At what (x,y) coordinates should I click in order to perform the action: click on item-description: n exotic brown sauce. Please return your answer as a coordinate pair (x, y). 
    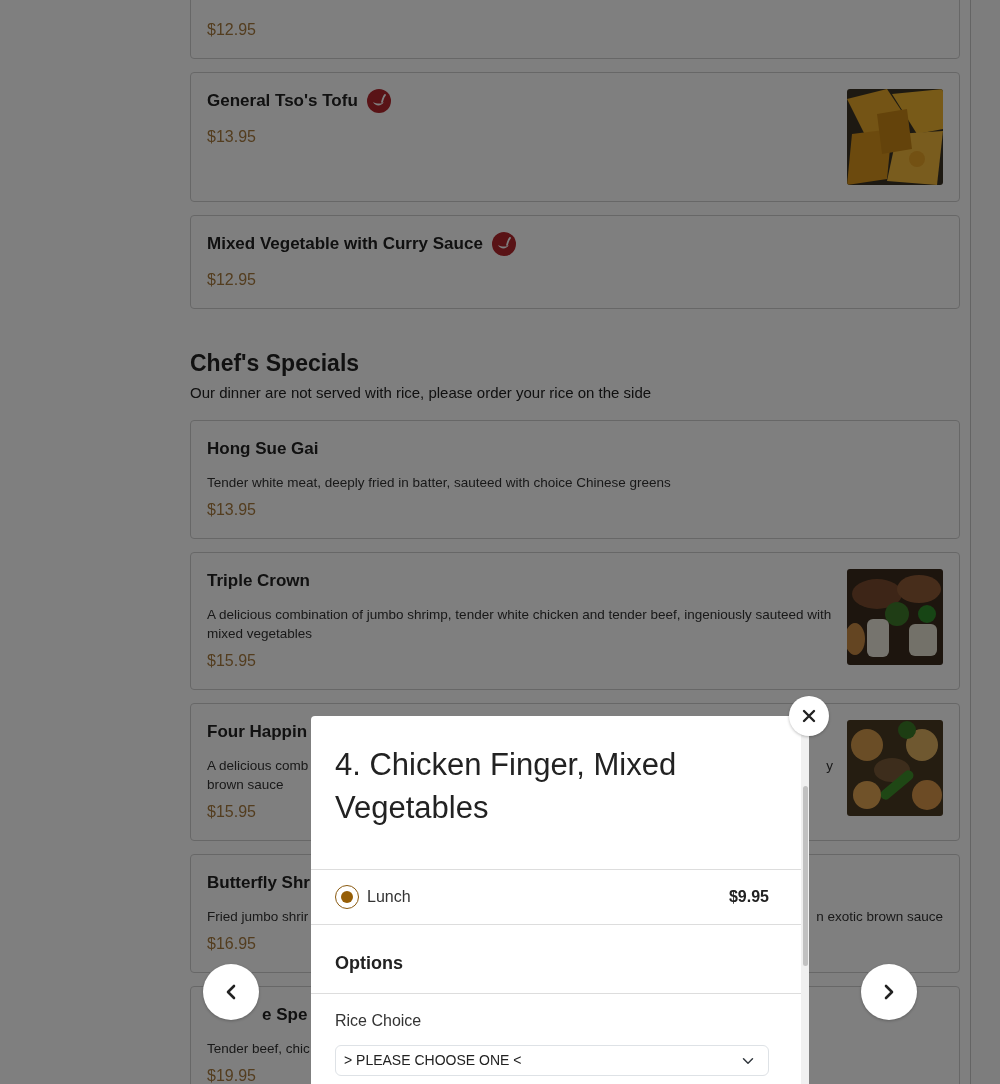
    Looking at the image, I should click on (879, 917).